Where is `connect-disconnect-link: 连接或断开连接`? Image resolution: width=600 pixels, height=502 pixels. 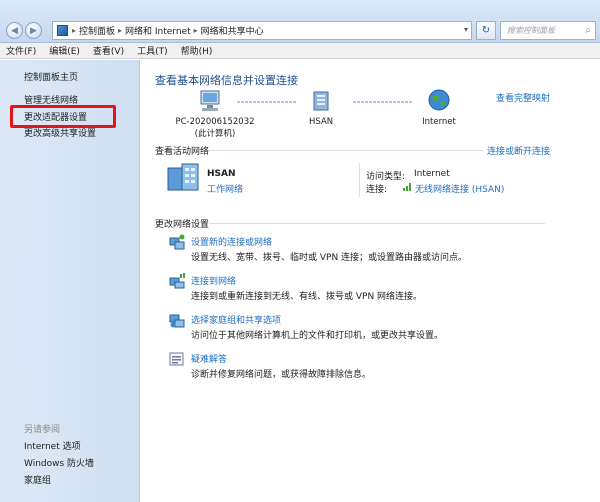
connect-disconnect-link: 连接或断开连接 is located at coordinates (518, 150).